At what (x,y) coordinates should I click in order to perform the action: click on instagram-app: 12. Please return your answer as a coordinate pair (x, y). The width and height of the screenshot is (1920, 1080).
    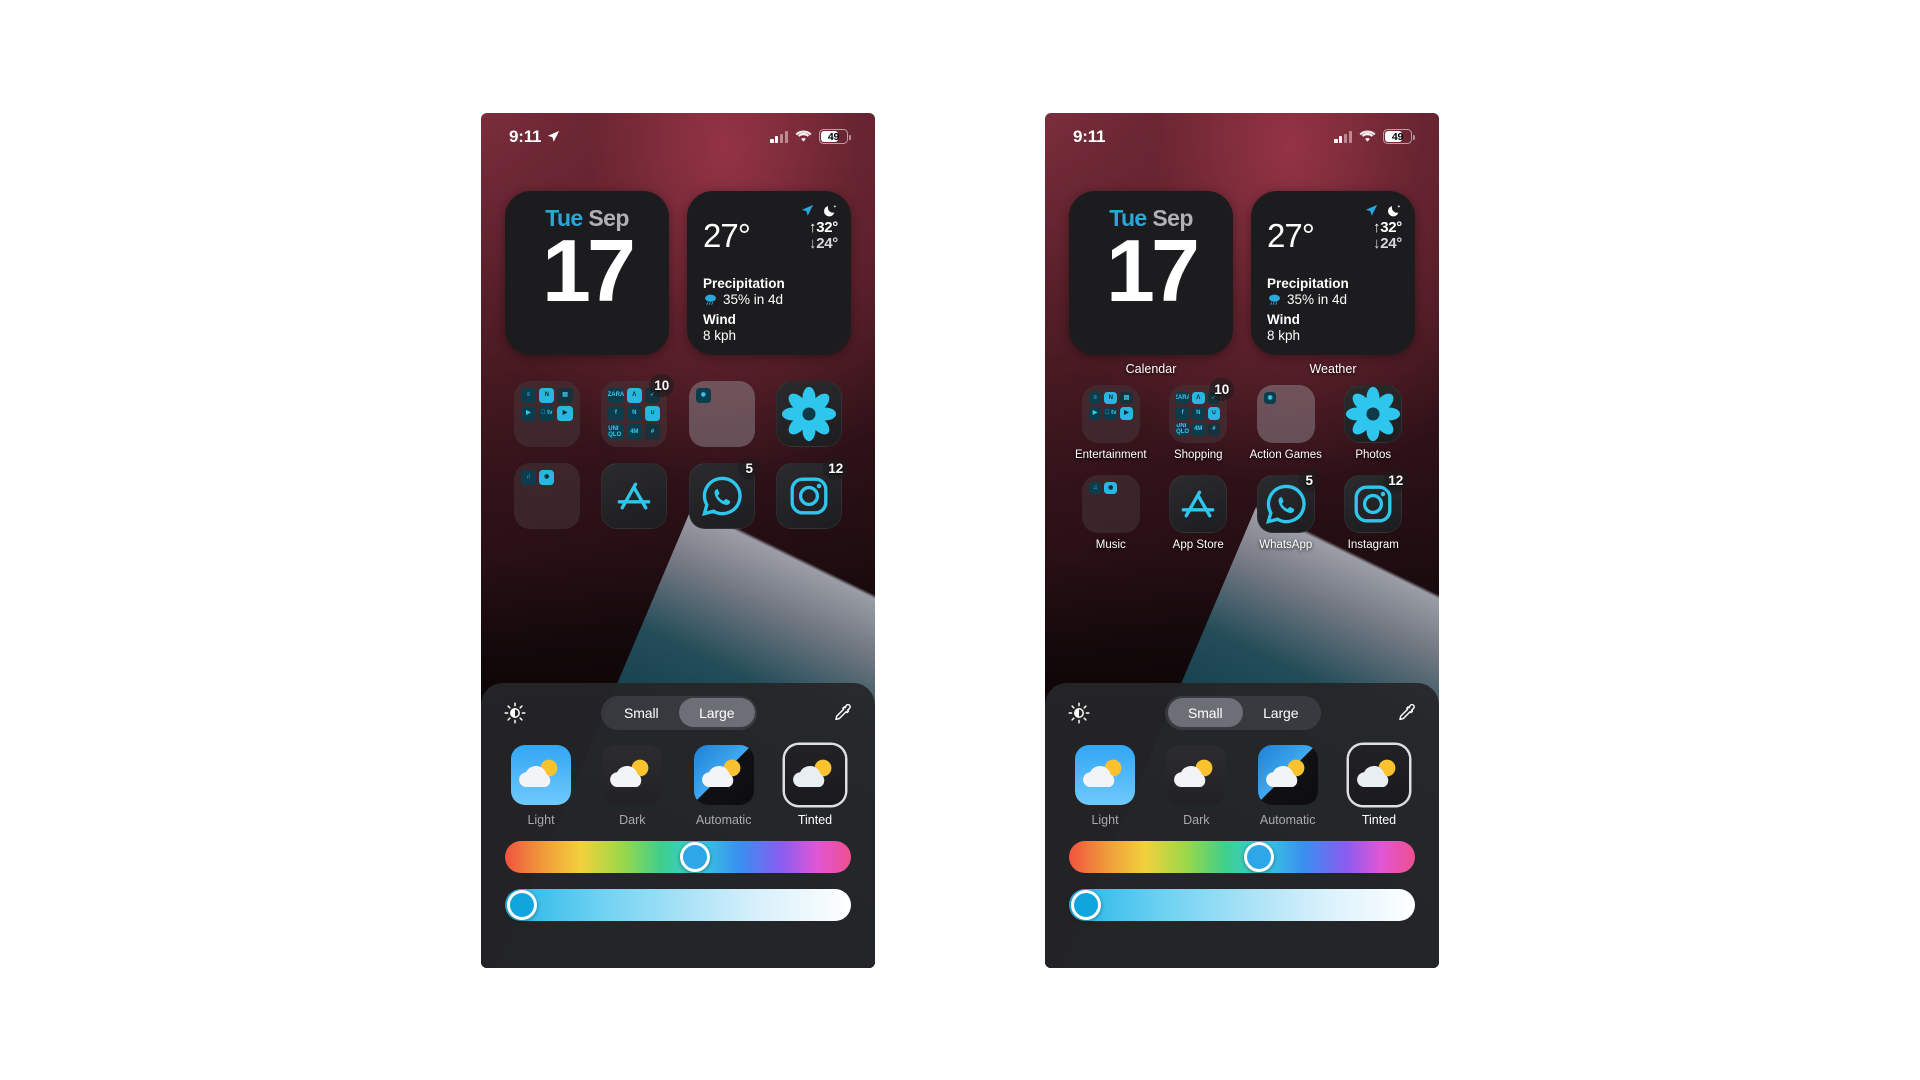
    Looking at the image, I should click on (810, 495).